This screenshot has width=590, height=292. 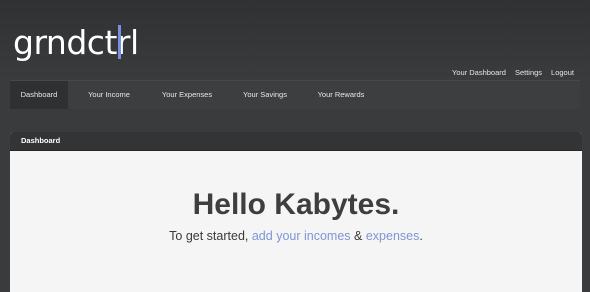 What do you see at coordinates (209, 236) in the screenshot?
I see `intro-prefix: To get started,` at bounding box center [209, 236].